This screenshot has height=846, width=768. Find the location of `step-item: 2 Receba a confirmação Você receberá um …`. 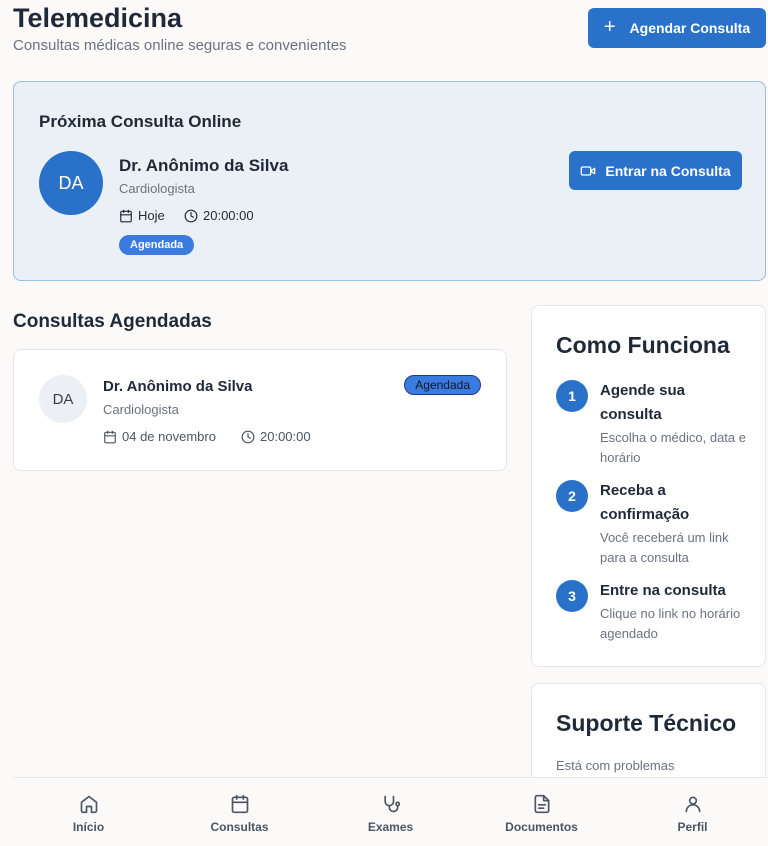

step-item: 2 Receba a confirmação Você receberá um … is located at coordinates (651, 525).